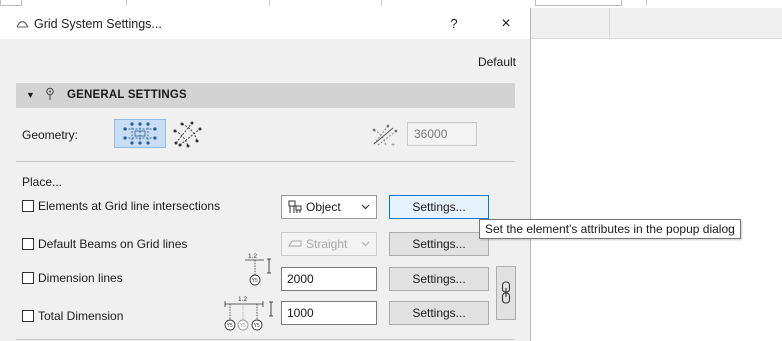  I want to click on elements-at-intersections-label: Elements at Grid line intersections, so click(129, 206).